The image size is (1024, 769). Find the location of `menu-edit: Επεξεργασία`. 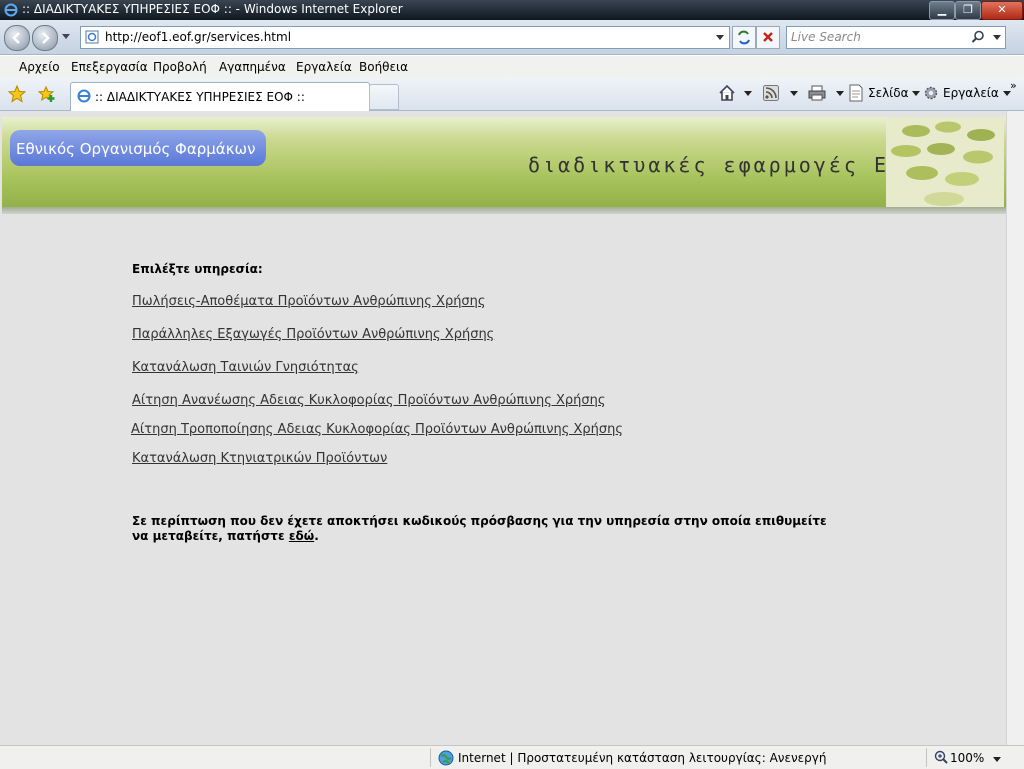

menu-edit: Επεξεργασία is located at coordinates (109, 67).